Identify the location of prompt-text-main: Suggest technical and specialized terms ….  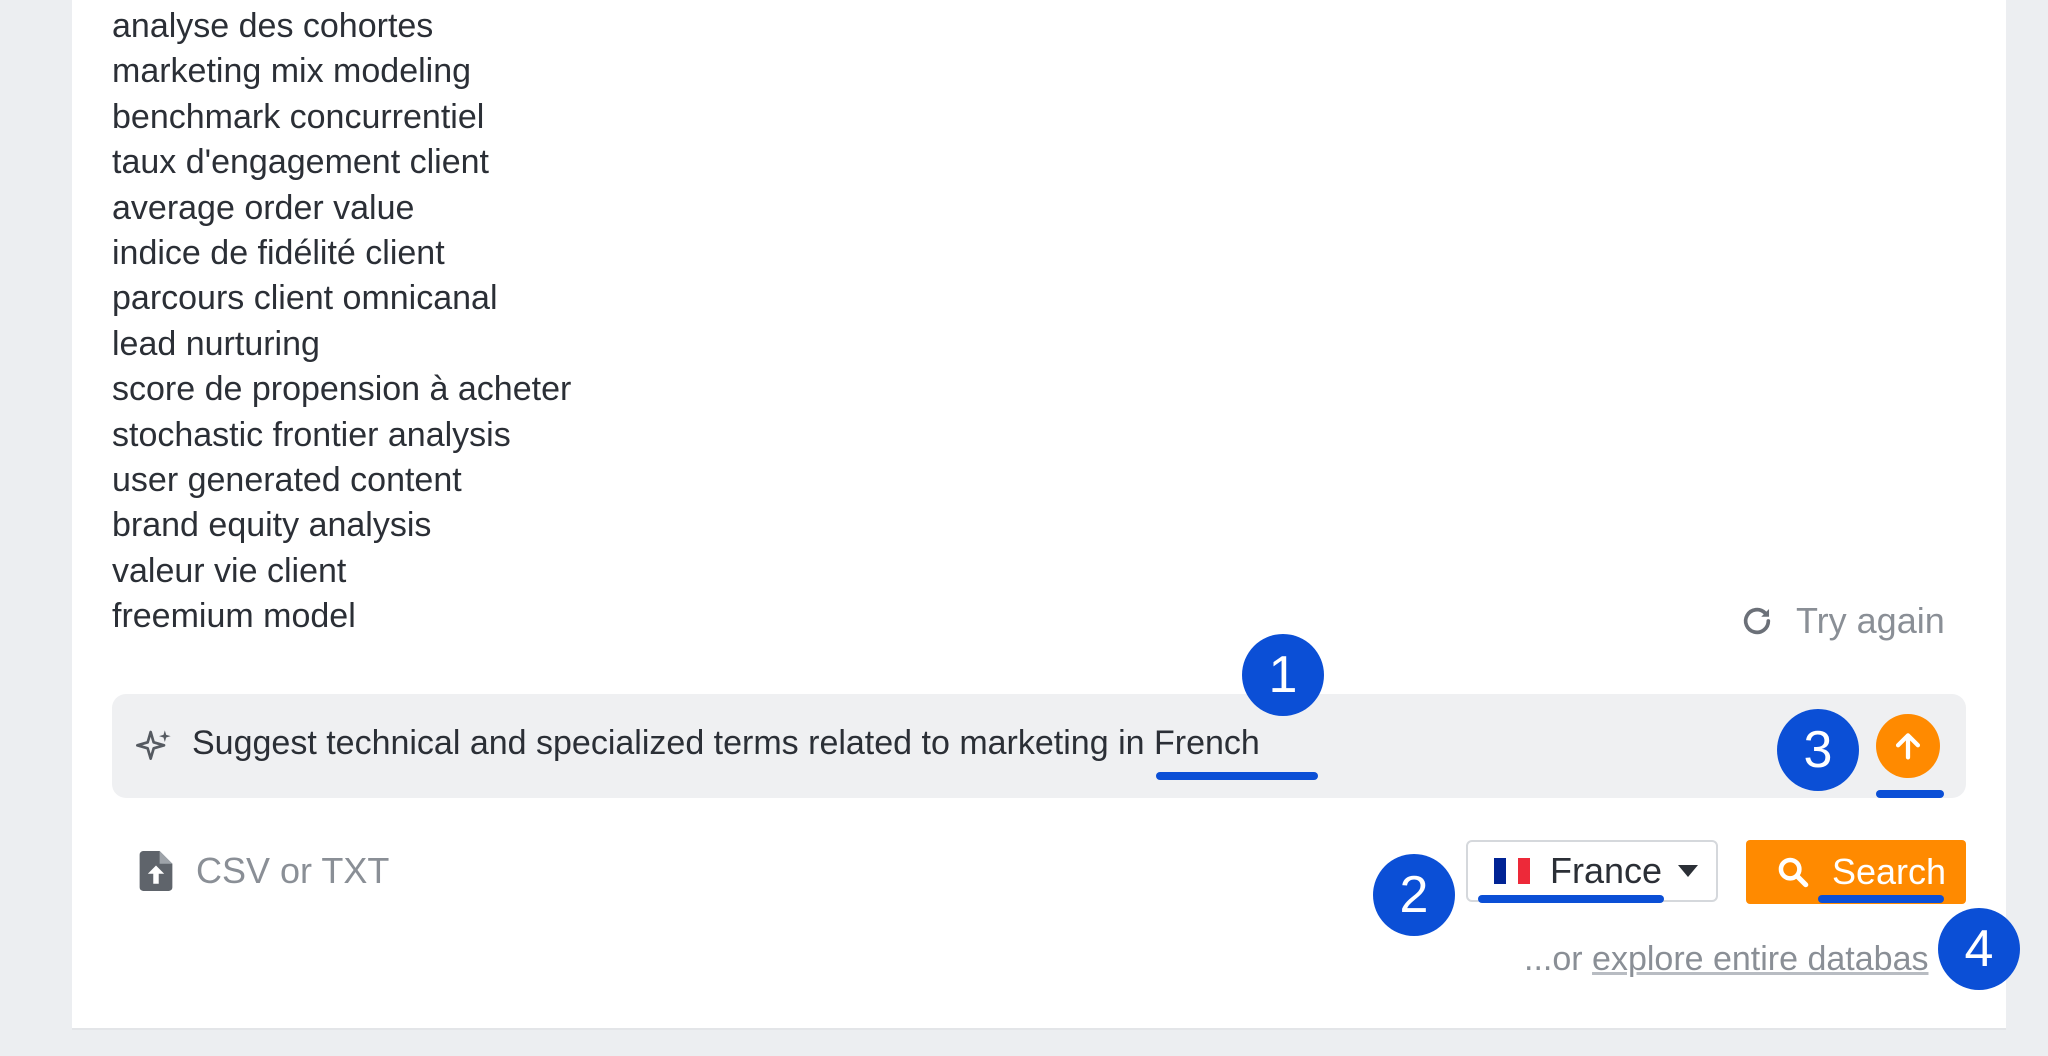
(655, 743).